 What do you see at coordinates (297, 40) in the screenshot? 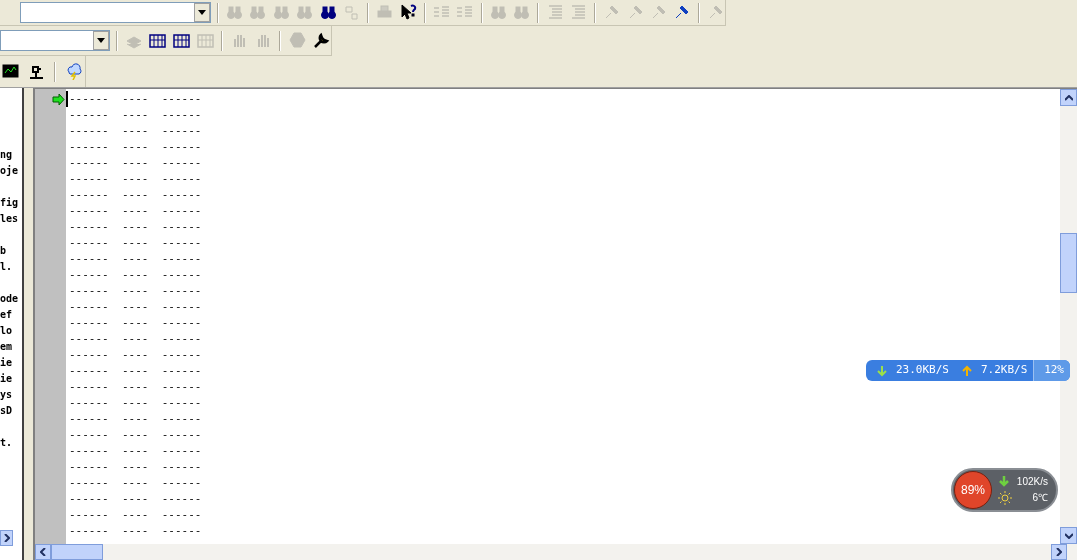
I see `hexagon-icon` at bounding box center [297, 40].